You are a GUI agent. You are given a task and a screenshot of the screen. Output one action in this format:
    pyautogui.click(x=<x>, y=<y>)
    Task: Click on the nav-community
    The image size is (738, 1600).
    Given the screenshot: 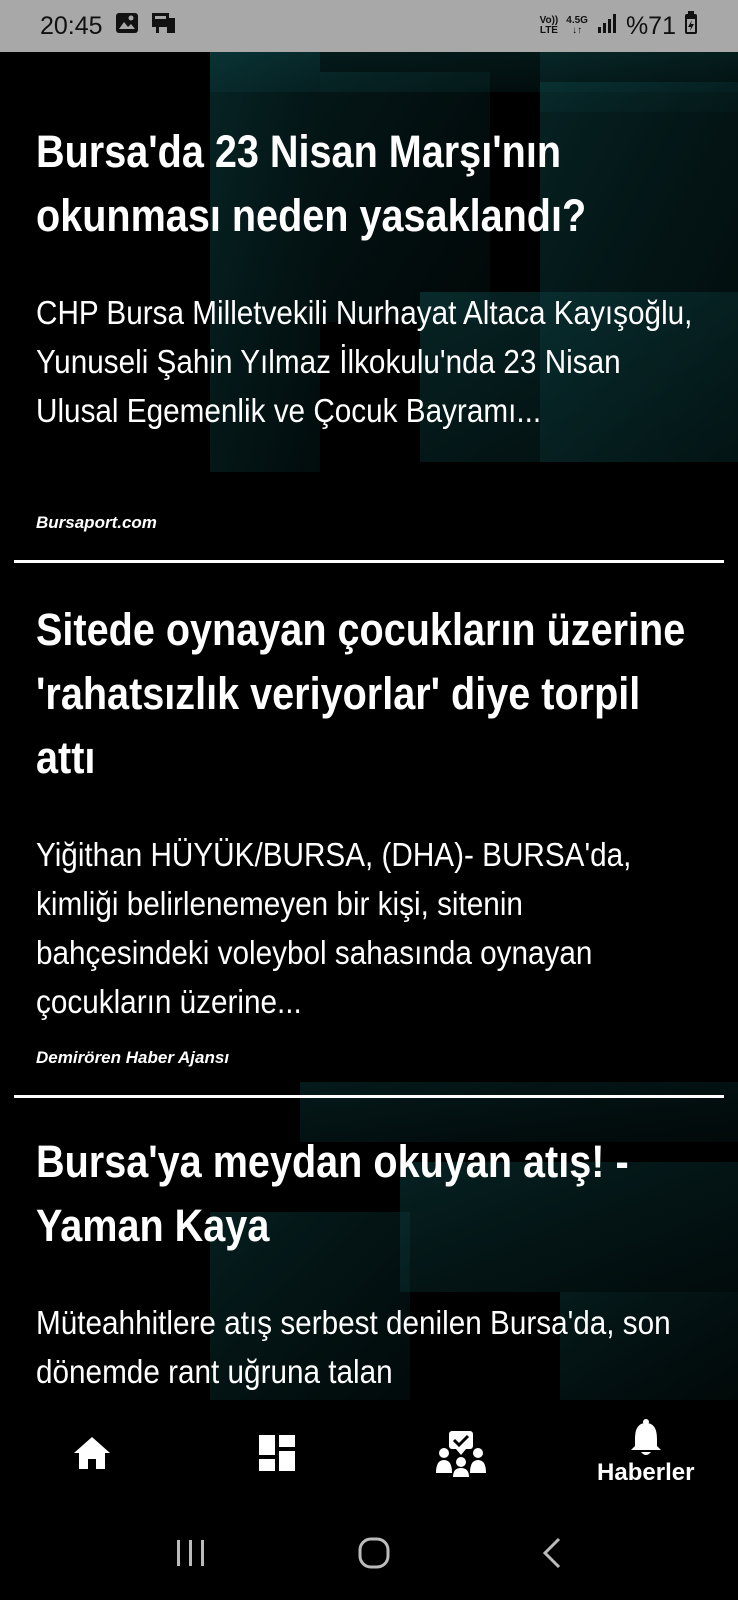 What is the action you would take?
    pyautogui.click(x=461, y=1453)
    